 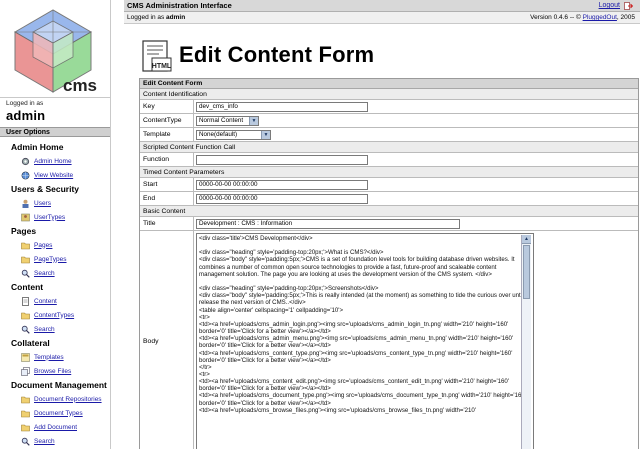 What do you see at coordinates (167, 184) in the screenshot?
I see `start-label: Start` at bounding box center [167, 184].